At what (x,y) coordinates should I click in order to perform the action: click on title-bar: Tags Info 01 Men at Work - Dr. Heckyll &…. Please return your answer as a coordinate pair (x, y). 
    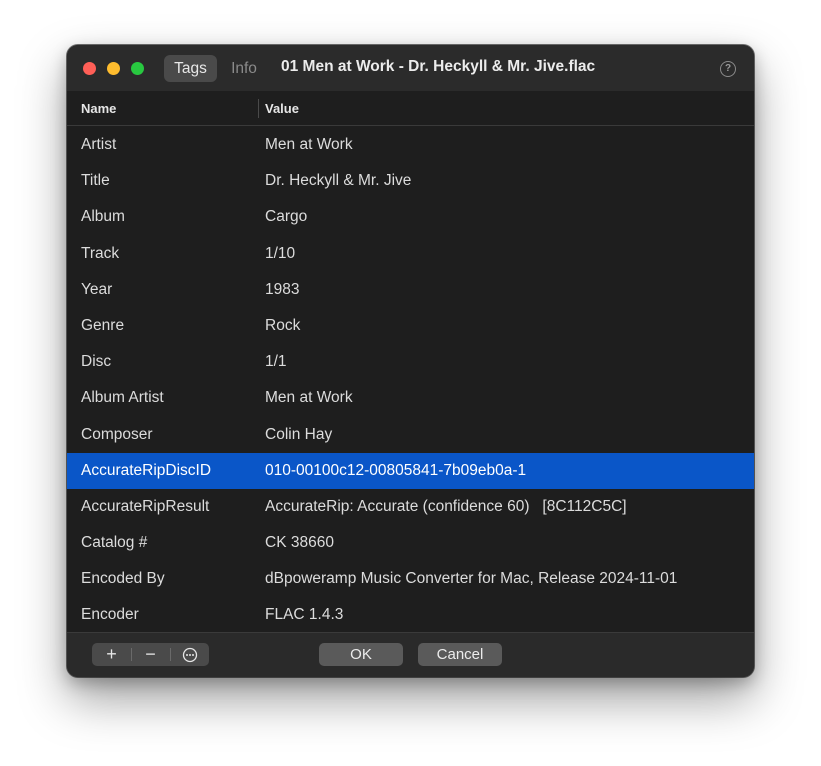
    Looking at the image, I should click on (410, 68).